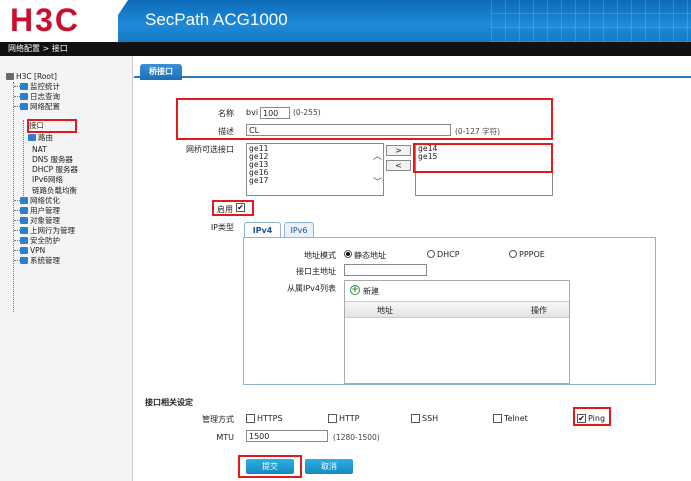 The image size is (691, 481). I want to click on sidebar-item-label: DNS 服务器, so click(53, 159).